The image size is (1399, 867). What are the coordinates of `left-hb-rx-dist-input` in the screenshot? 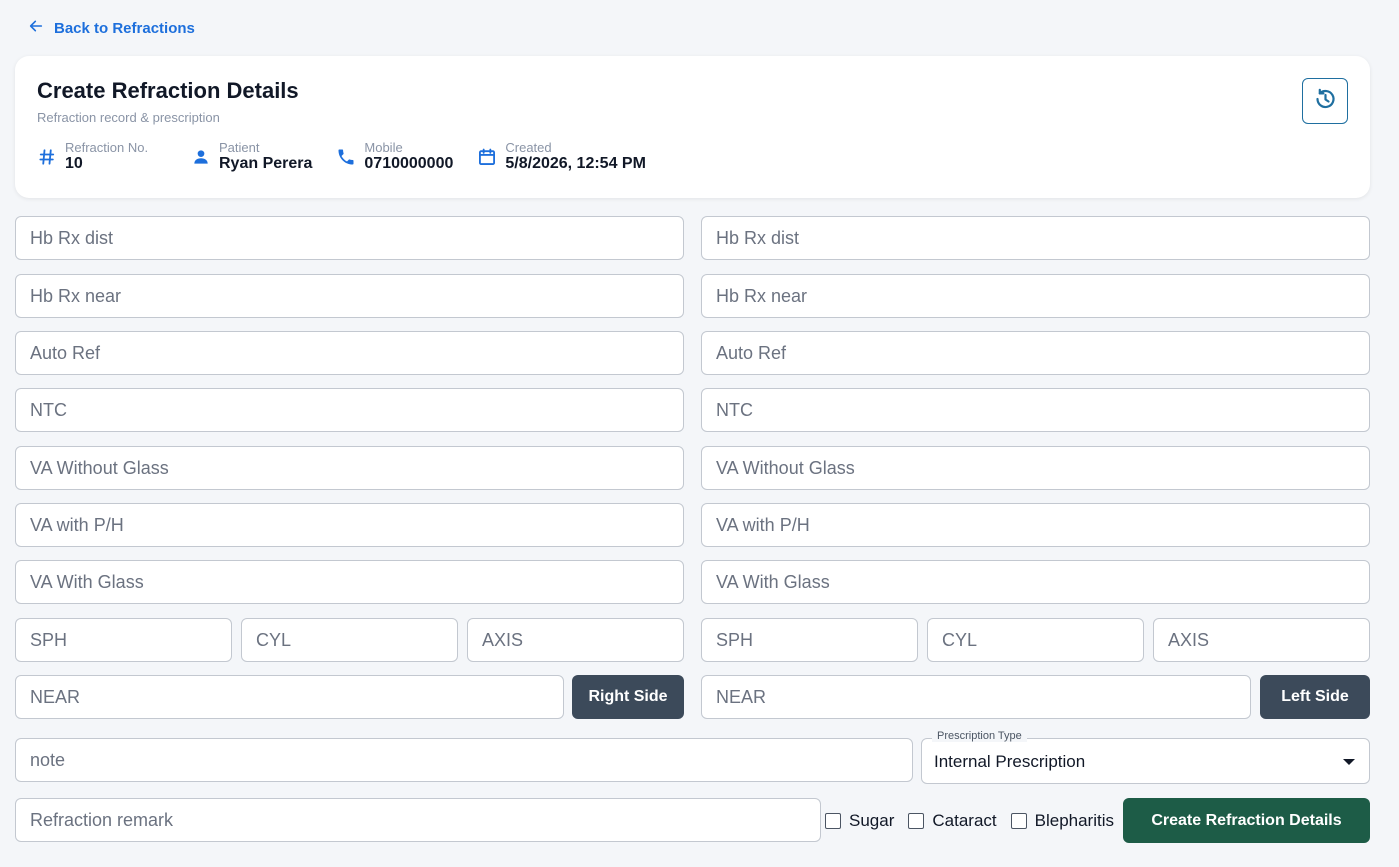 It's located at (1035, 238).